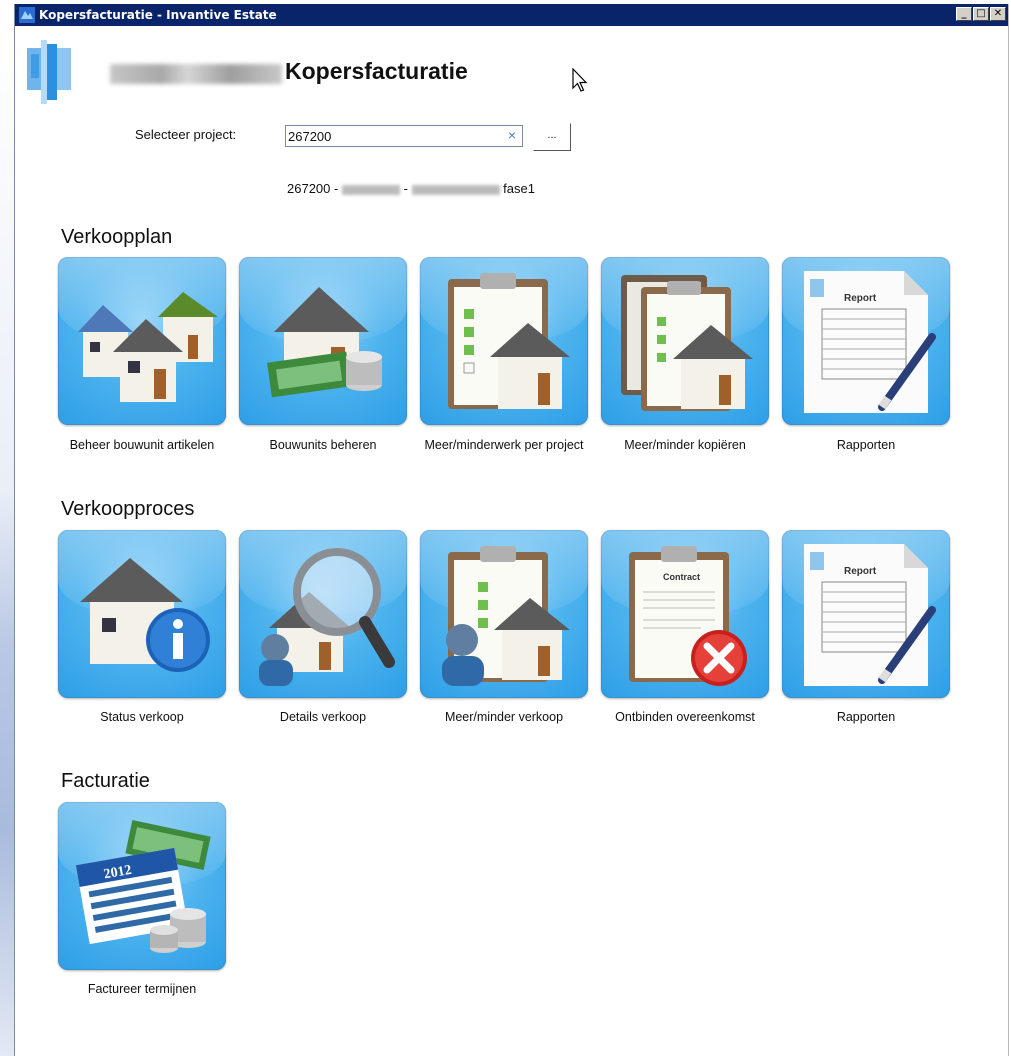 The image size is (1011, 1056). What do you see at coordinates (685, 445) in the screenshot?
I see `tile-label: Meer/minder kopiëren` at bounding box center [685, 445].